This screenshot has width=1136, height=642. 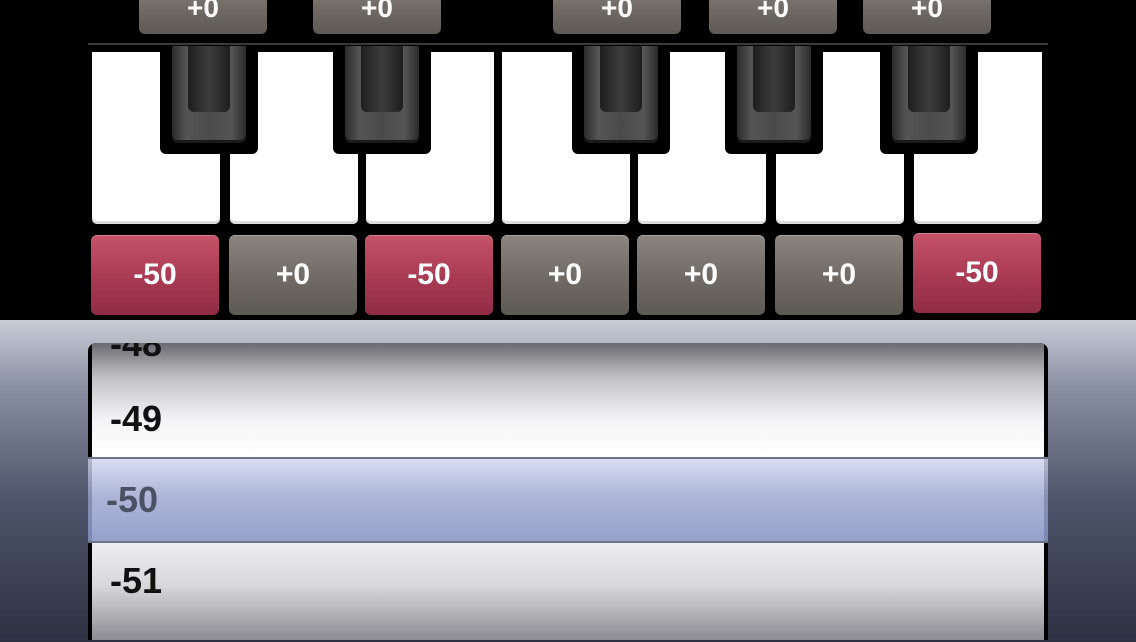 I want to click on keyboard-divider, so click(x=568, y=44).